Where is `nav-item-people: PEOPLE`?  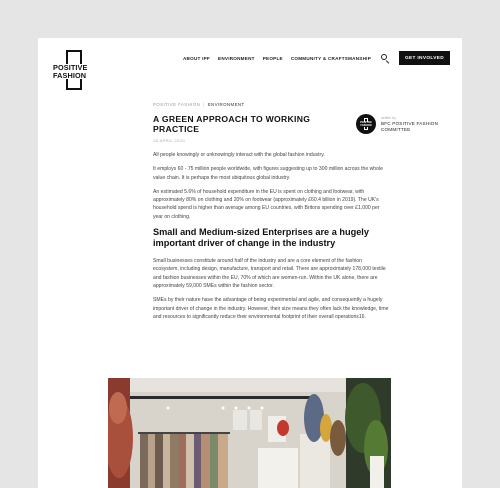
nav-item-people: PEOPLE is located at coordinates (273, 58).